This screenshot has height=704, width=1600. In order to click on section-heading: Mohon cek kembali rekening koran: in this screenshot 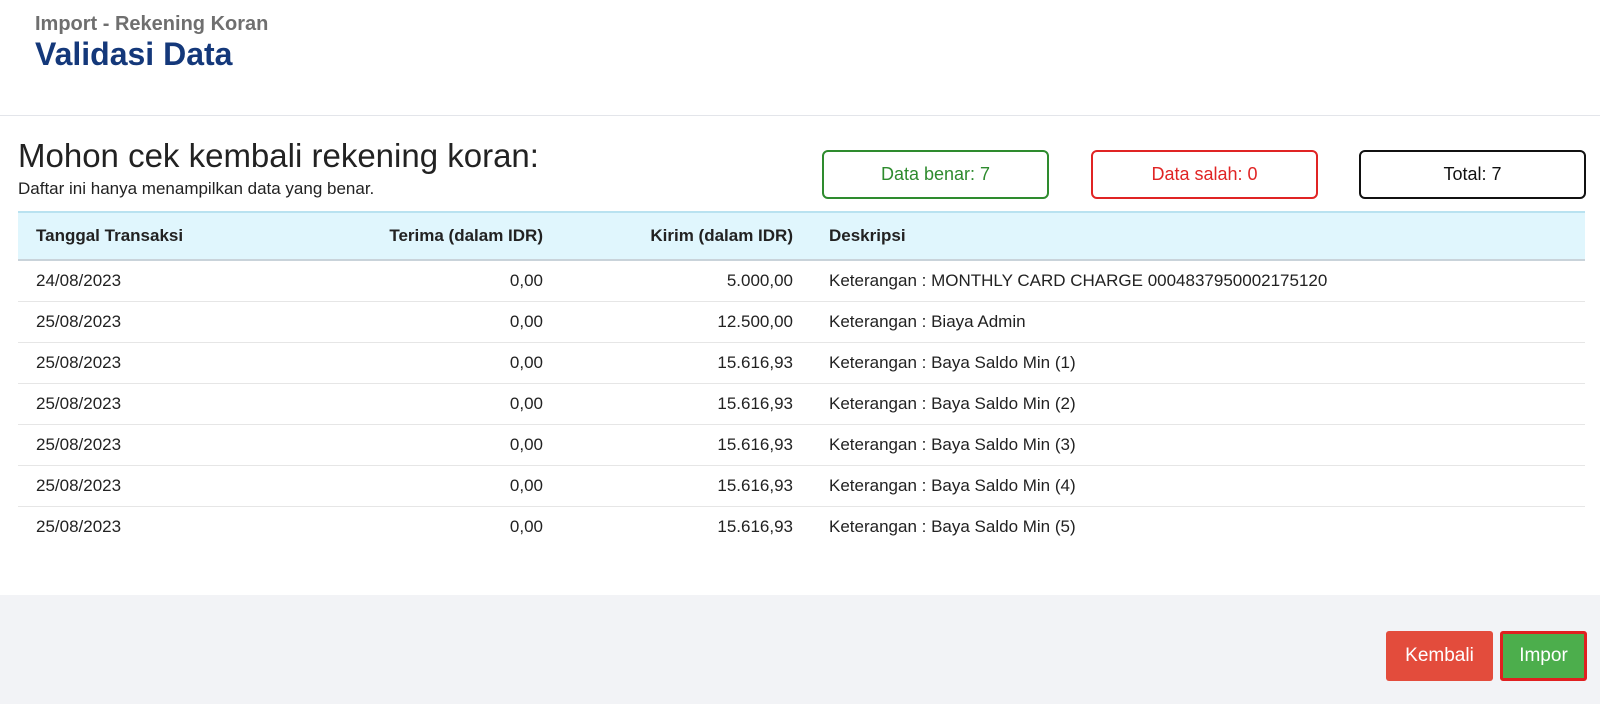, I will do `click(278, 155)`.